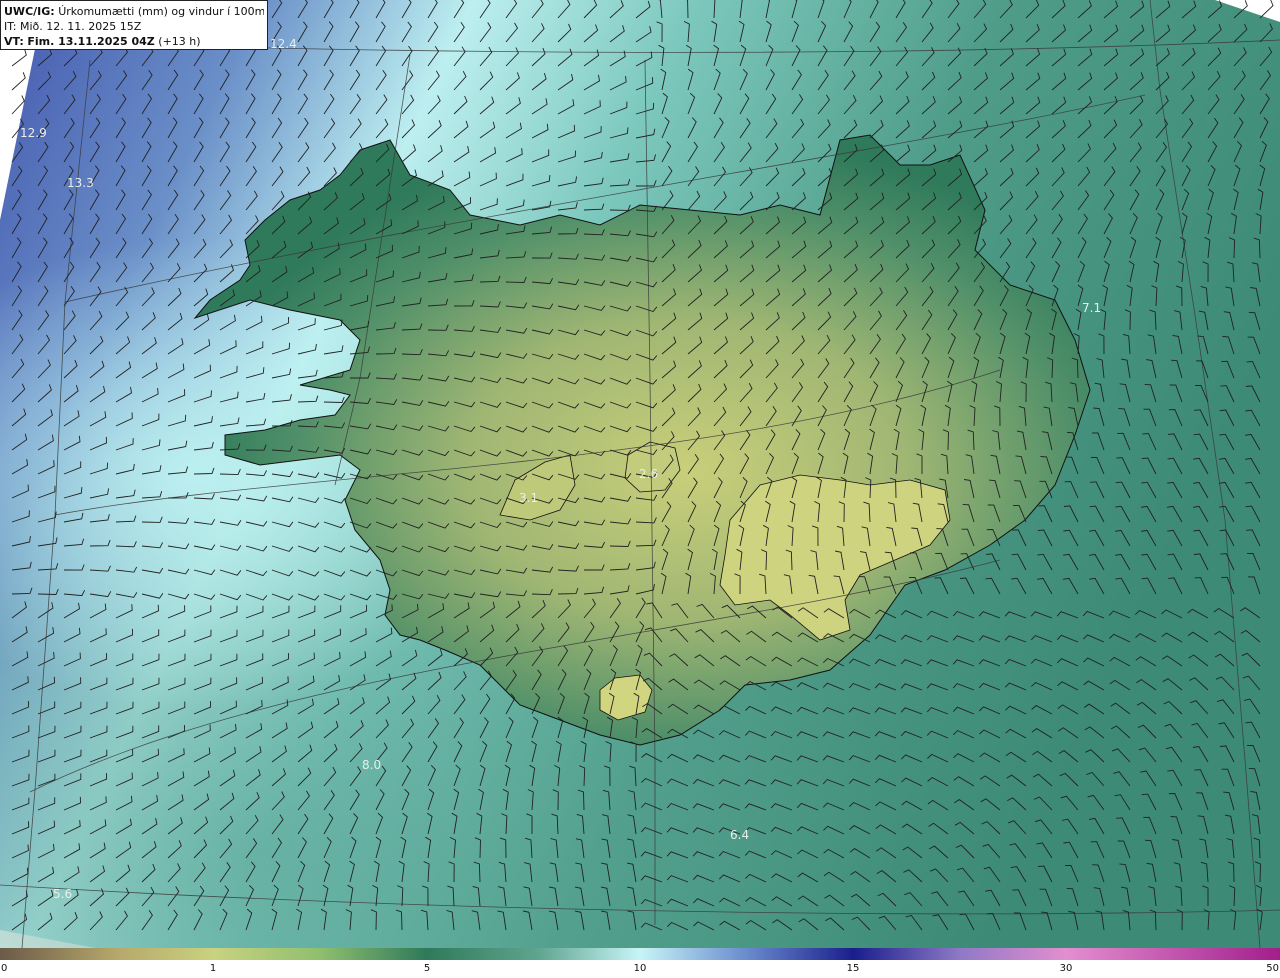 Image resolution: width=1280 pixels, height=978 pixels. What do you see at coordinates (33, 133) in the screenshot?
I see `map-label: 12.9` at bounding box center [33, 133].